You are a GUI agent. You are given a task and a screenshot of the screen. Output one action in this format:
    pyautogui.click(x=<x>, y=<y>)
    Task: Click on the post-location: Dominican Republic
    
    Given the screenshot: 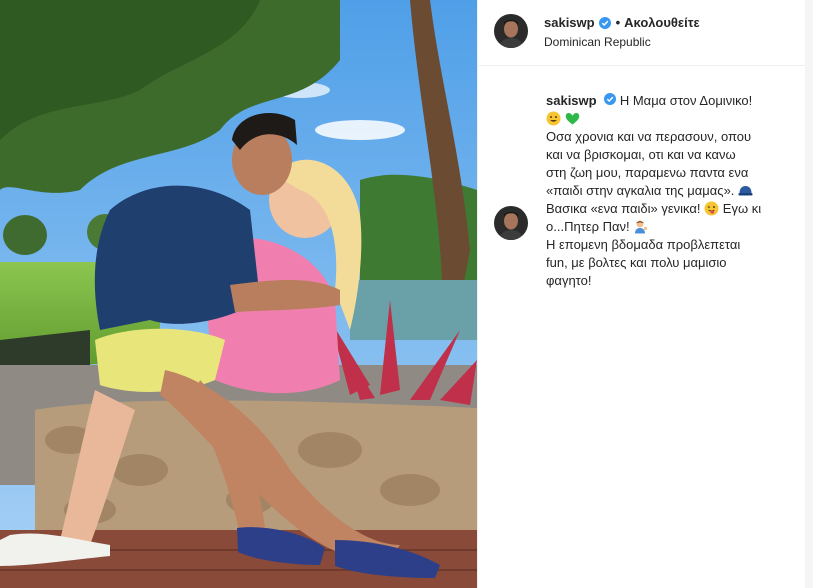 What is the action you would take?
    pyautogui.click(x=622, y=42)
    